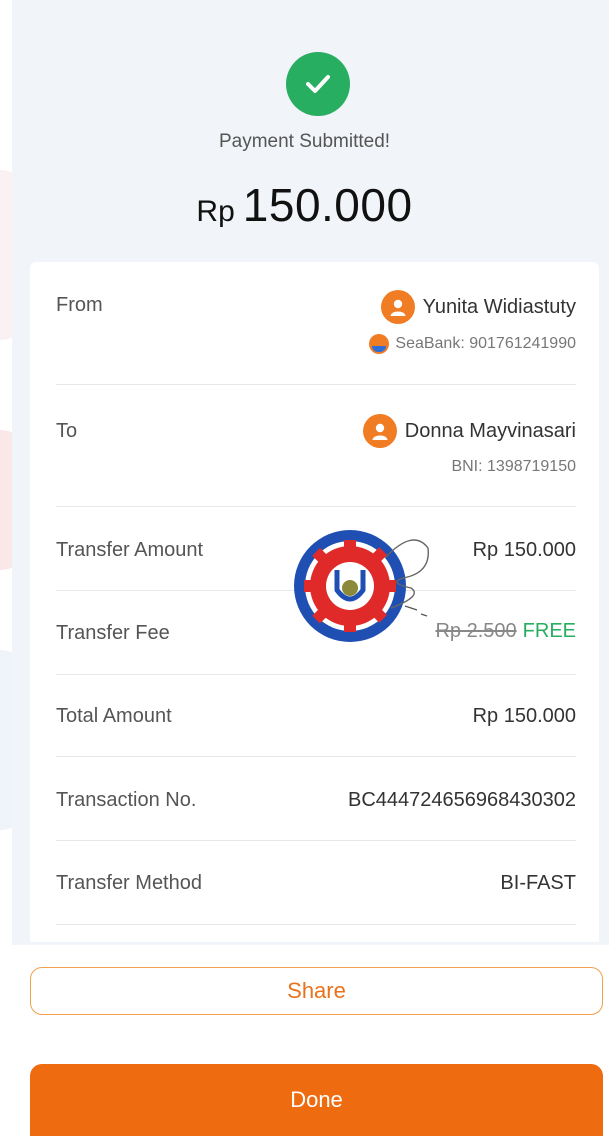 The width and height of the screenshot is (609, 1136). What do you see at coordinates (469, 445) in the screenshot?
I see `to-party: Donna Mayvinasari BNI: 1398719150` at bounding box center [469, 445].